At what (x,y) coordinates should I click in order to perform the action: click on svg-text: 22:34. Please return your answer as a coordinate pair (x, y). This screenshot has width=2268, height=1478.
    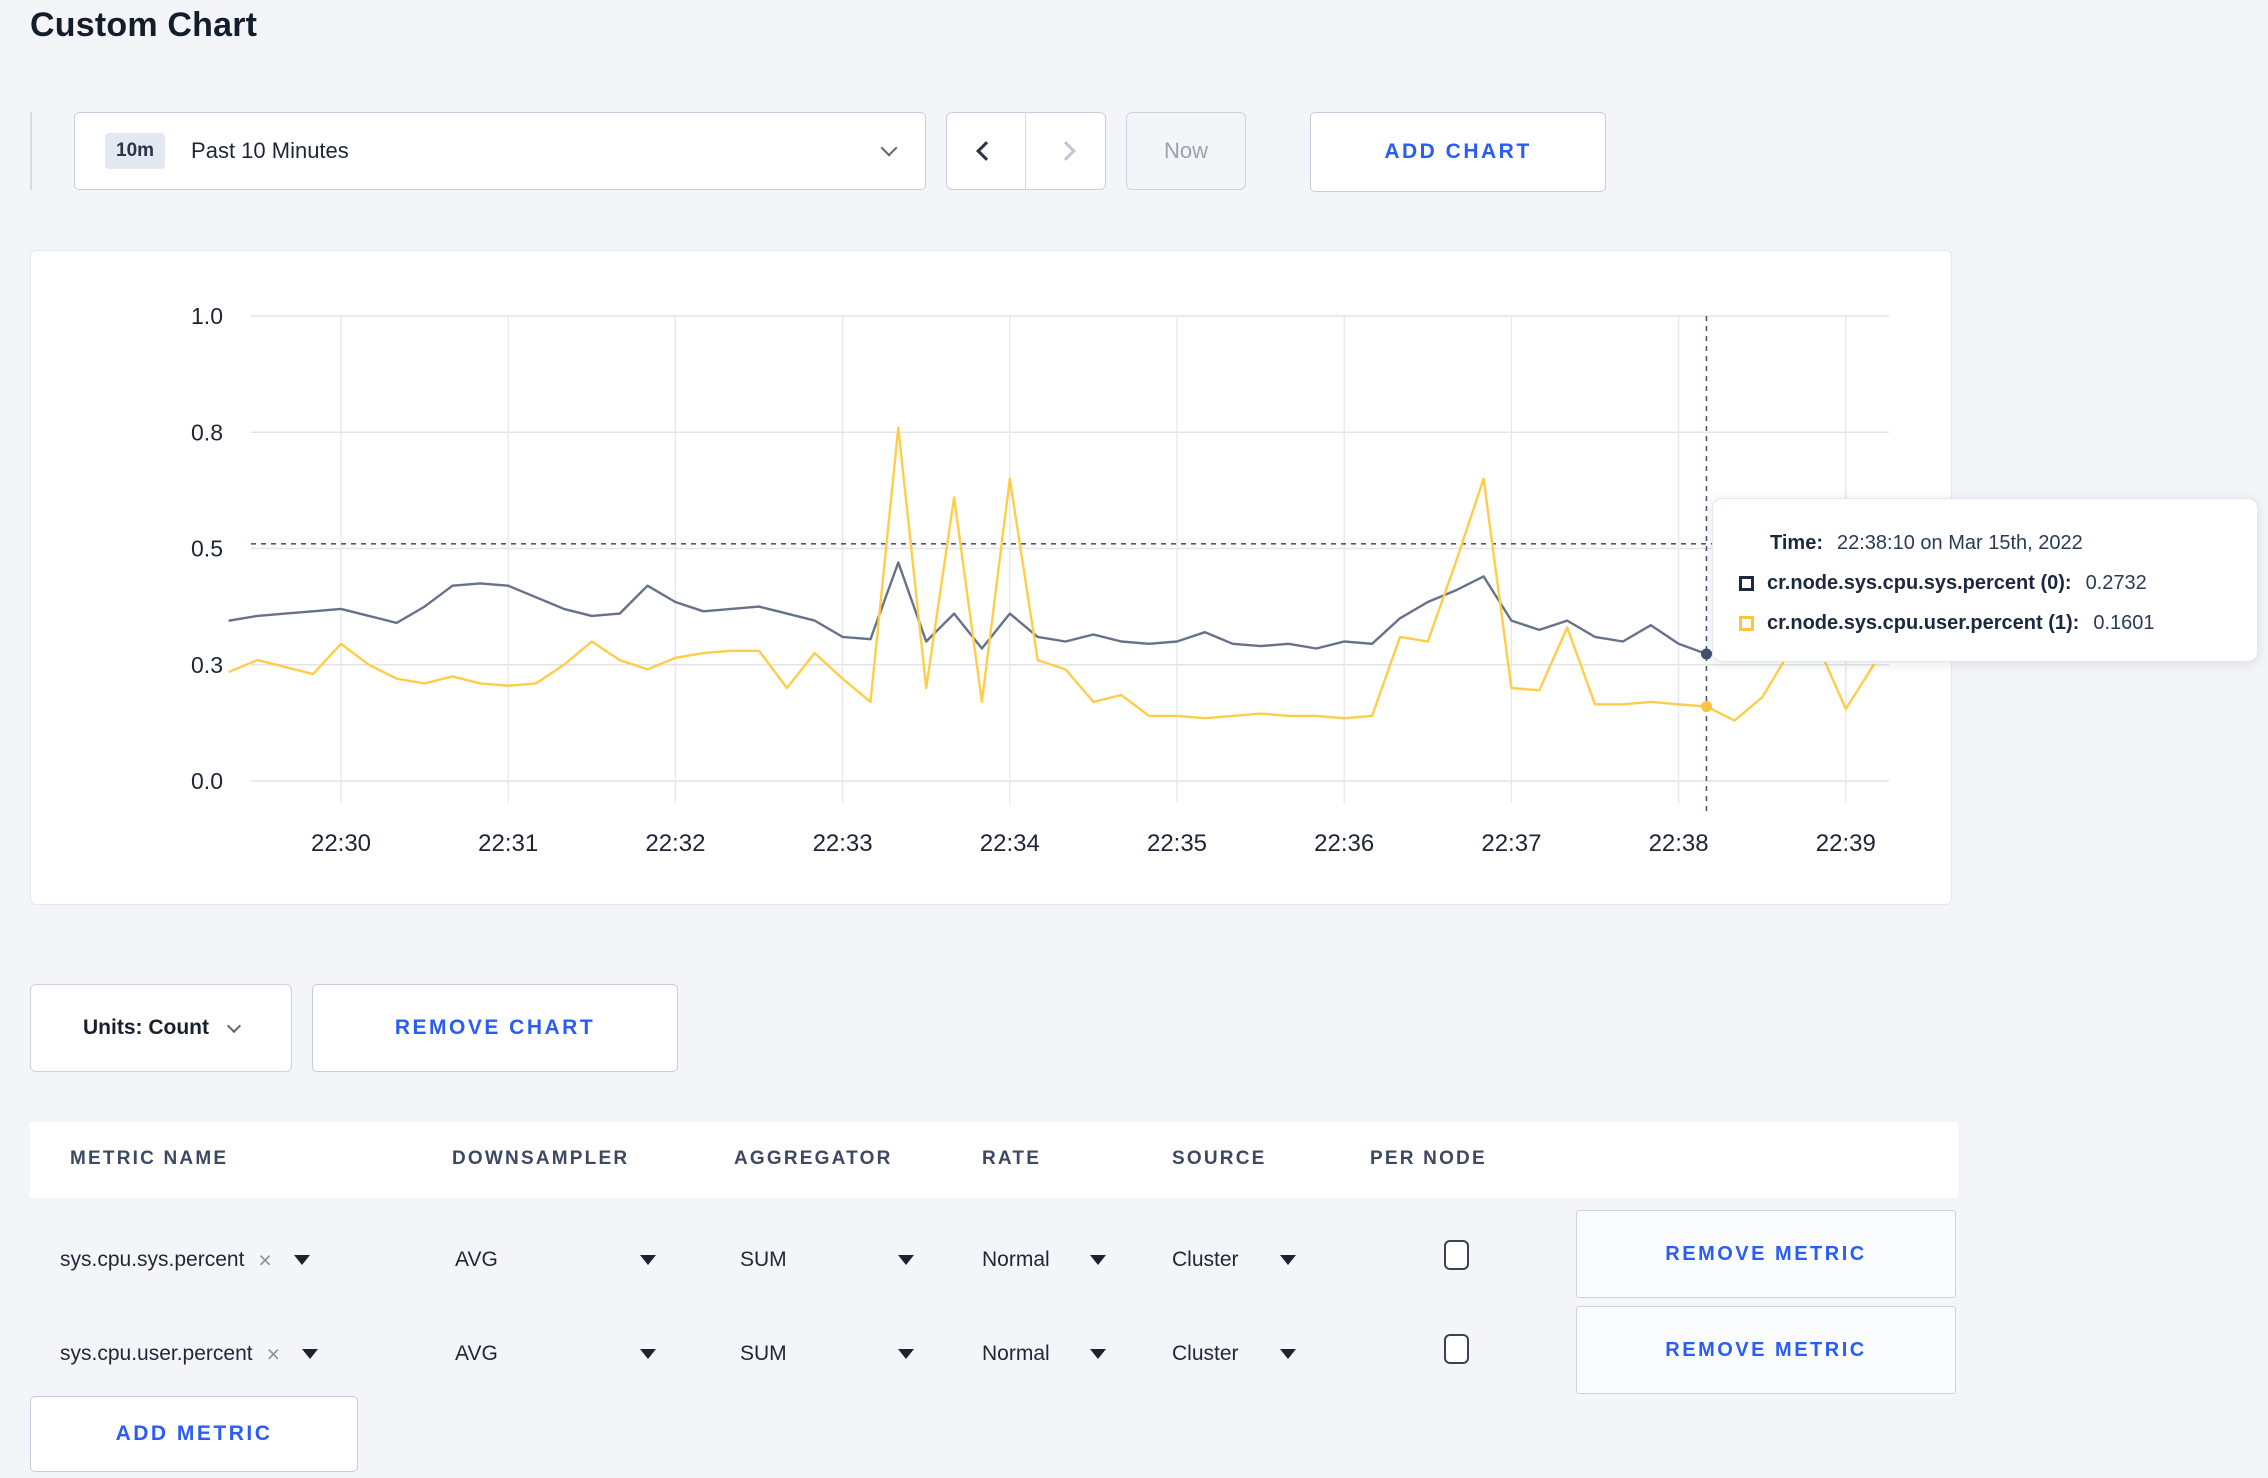
    Looking at the image, I should click on (1010, 843).